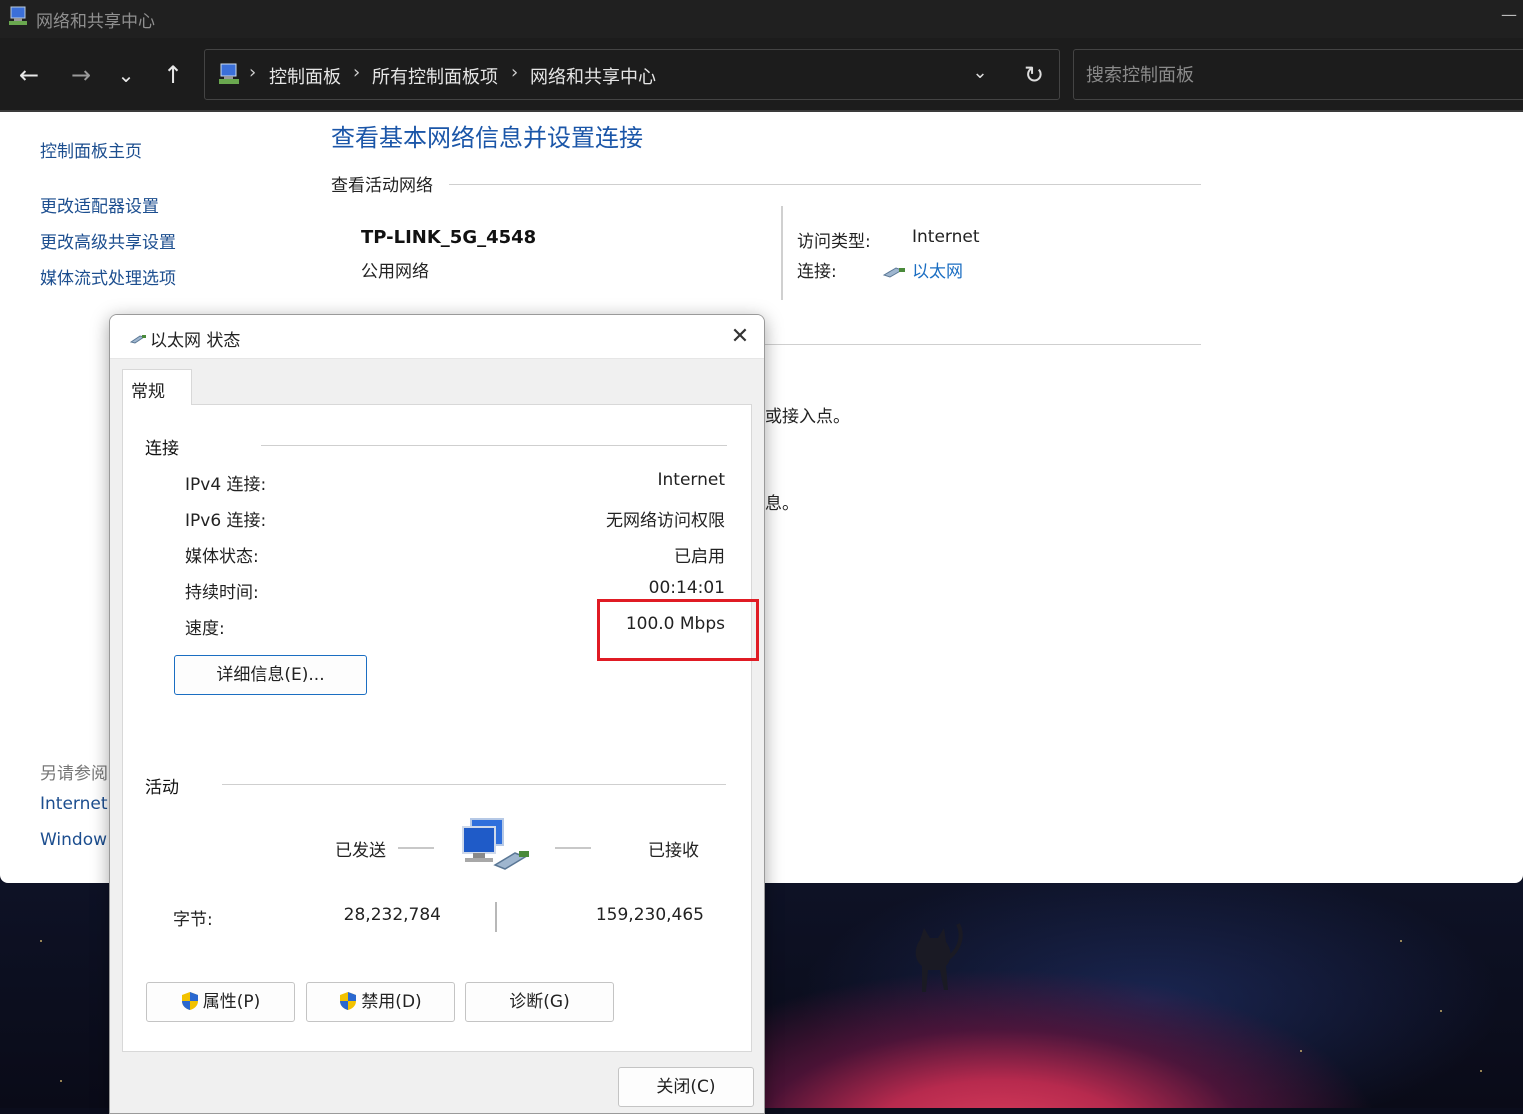 The image size is (1523, 1114). What do you see at coordinates (437, 337) in the screenshot?
I see `dialog-title-bar: 以太网 状态 ✕` at bounding box center [437, 337].